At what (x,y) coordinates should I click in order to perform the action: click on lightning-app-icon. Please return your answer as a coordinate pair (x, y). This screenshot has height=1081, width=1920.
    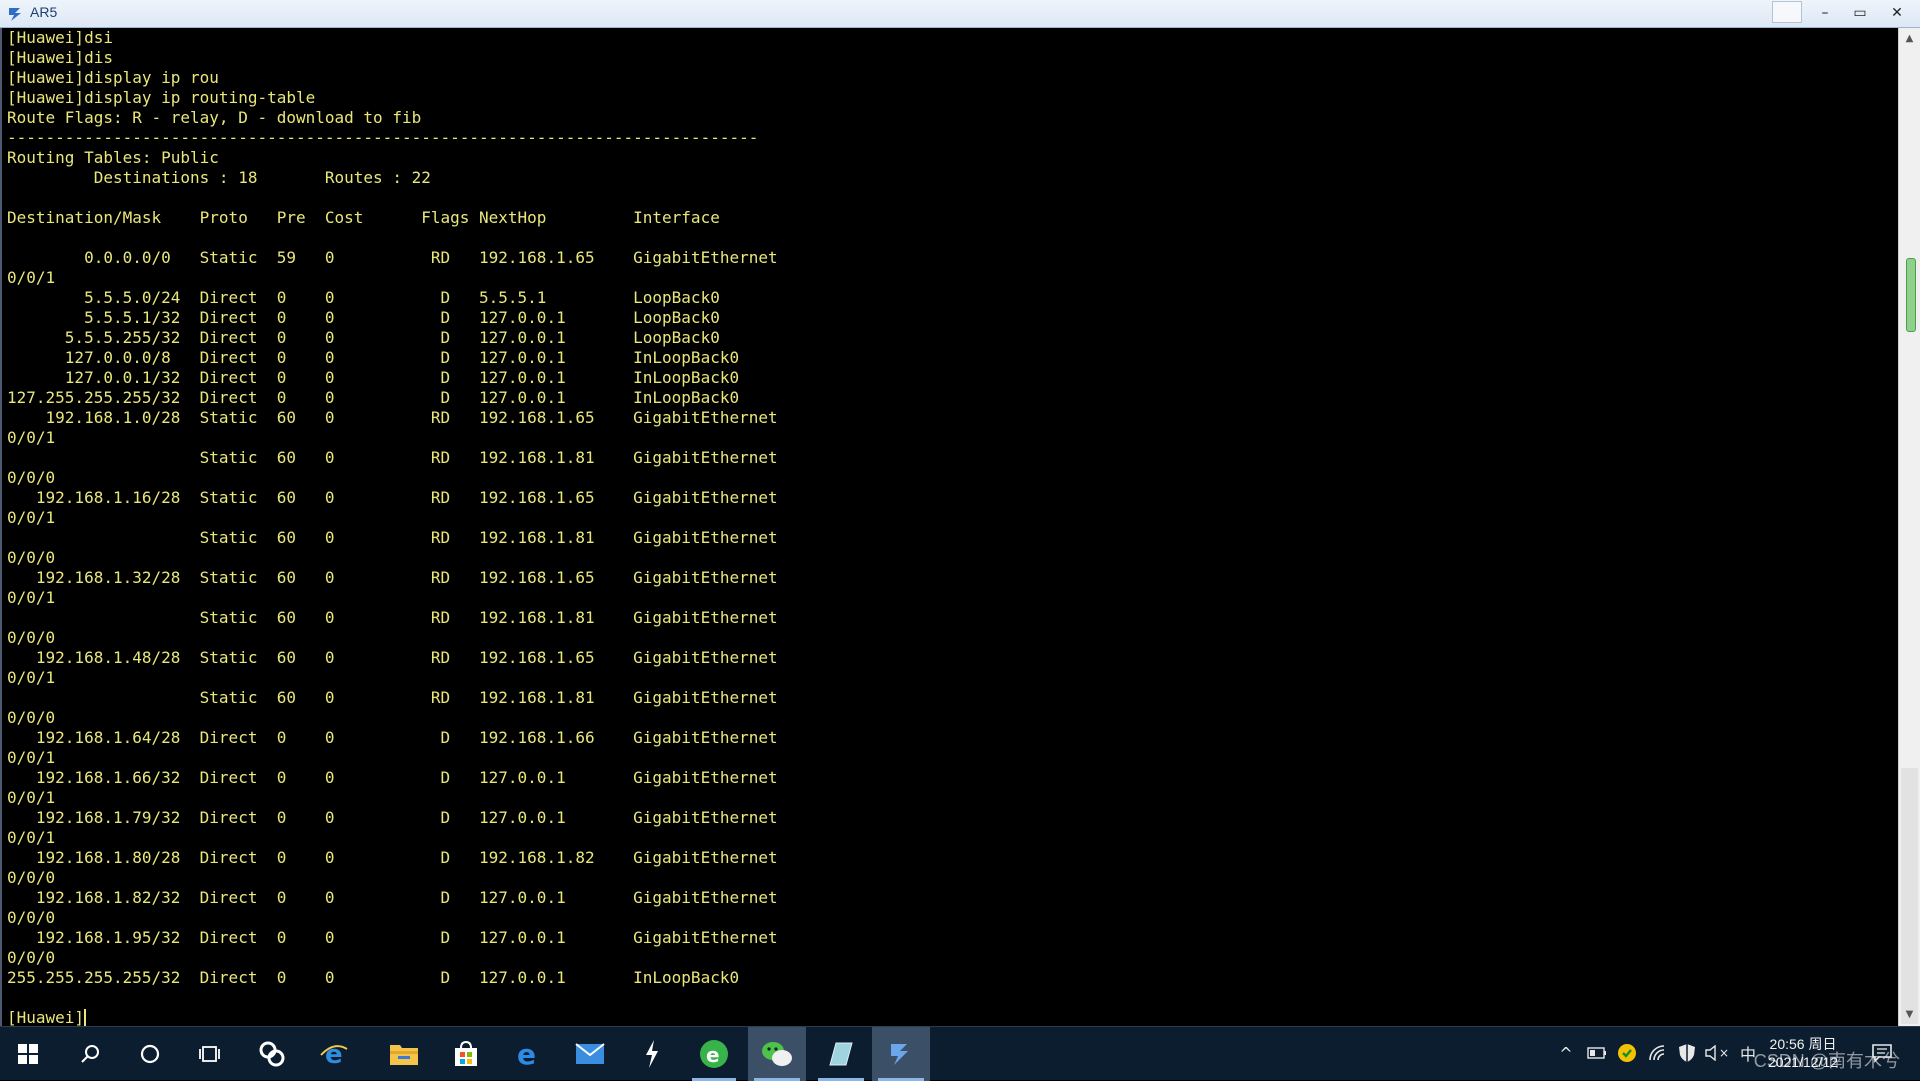
    Looking at the image, I should click on (652, 1054).